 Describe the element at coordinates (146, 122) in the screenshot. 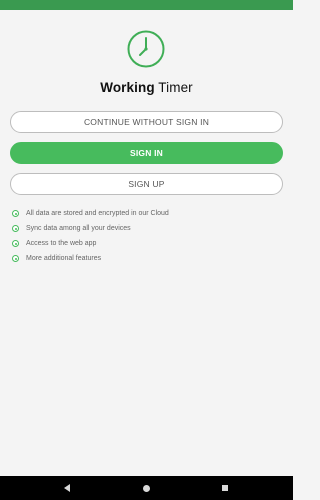

I see `continue-without-sign-in-button: CONTINUE WITHOUT SIGN IN` at that location.